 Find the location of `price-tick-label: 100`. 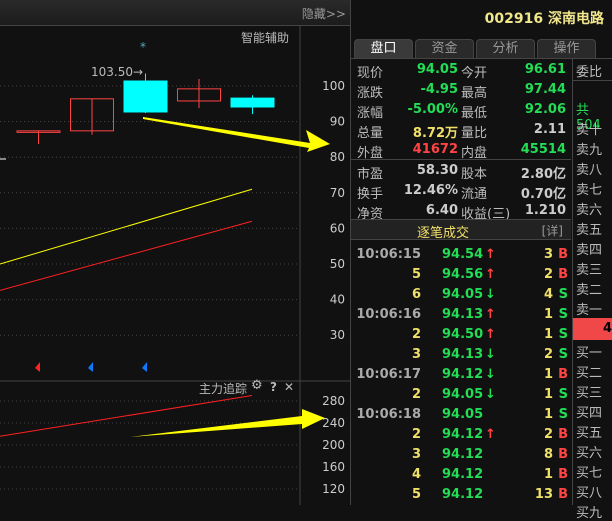

price-tick-label: 100 is located at coordinates (333, 86).